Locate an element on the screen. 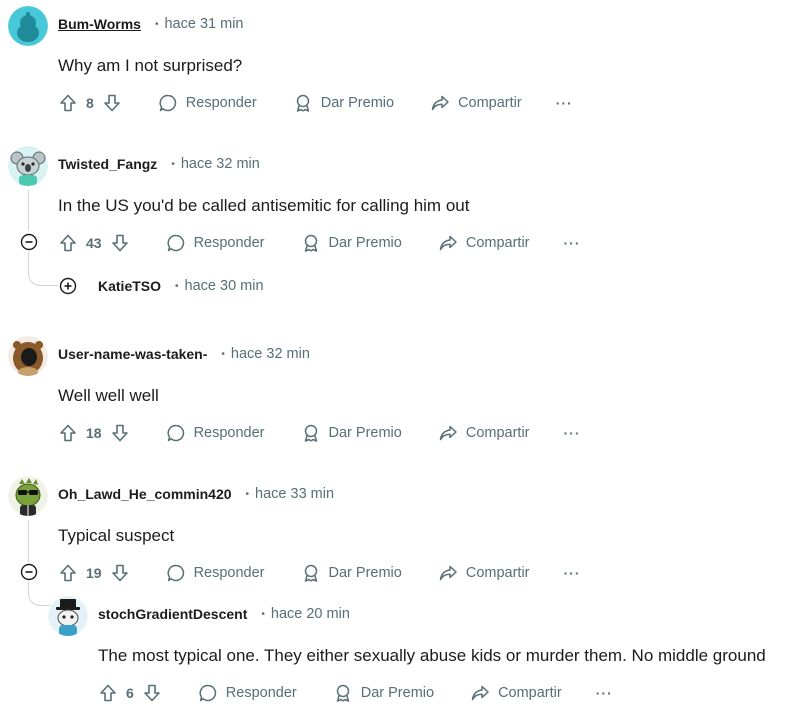 The width and height of the screenshot is (787, 725). thread-line is located at coordinates (28, 210).